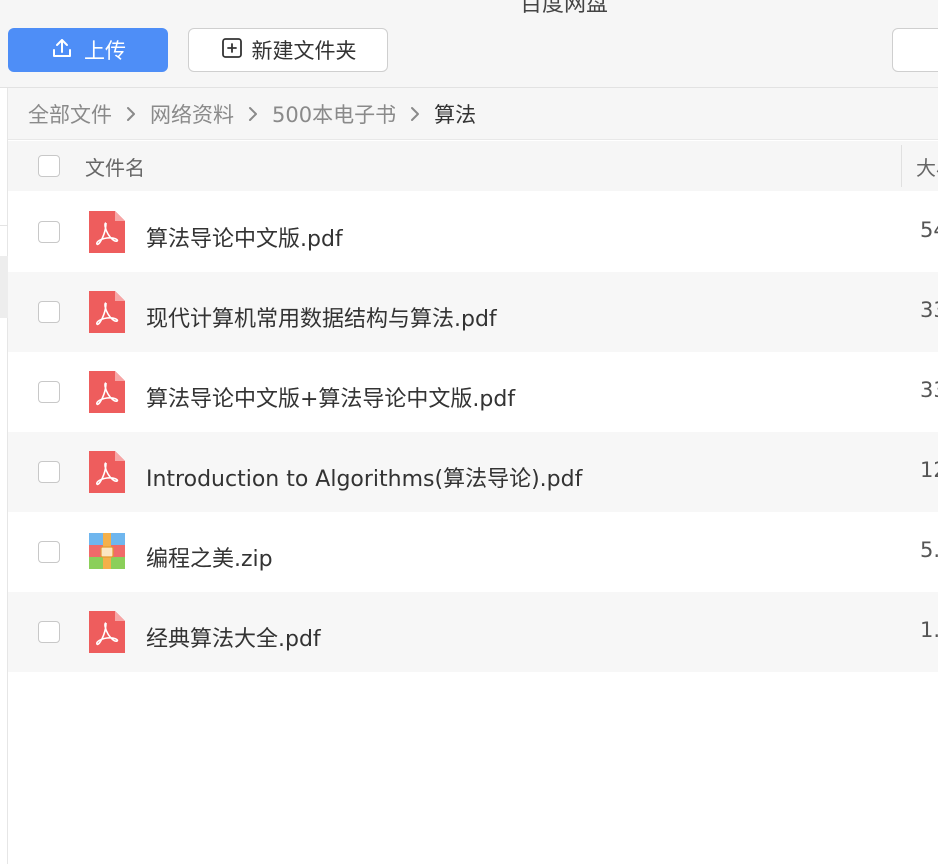 The width and height of the screenshot is (938, 864). Describe the element at coordinates (321, 317) in the screenshot. I see `file-name: 现代计算机常用数据结构与算法.pdf` at that location.